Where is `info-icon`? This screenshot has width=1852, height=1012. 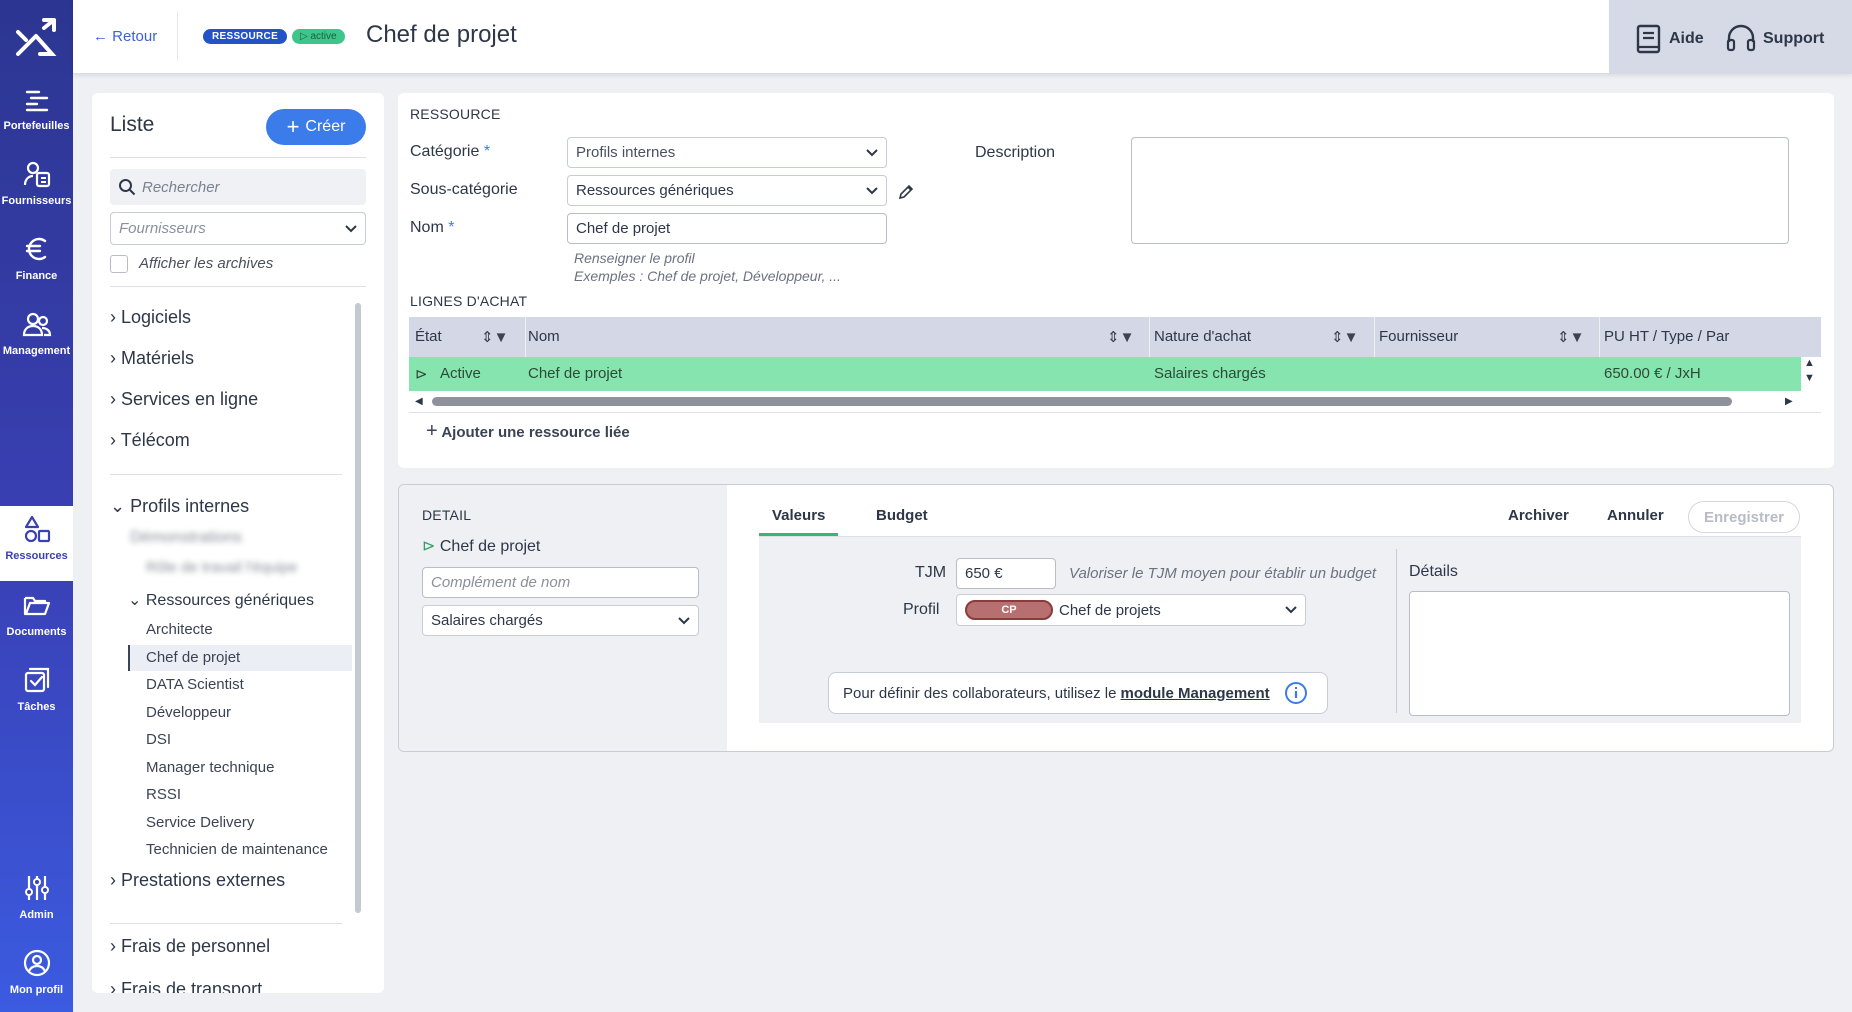 info-icon is located at coordinates (1296, 693).